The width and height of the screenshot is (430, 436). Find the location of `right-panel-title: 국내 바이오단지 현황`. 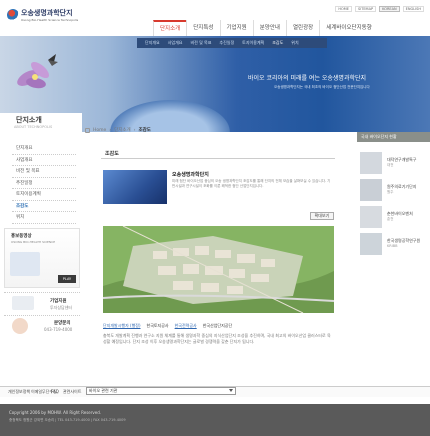

right-panel-title: 국내 바이오단지 현황 is located at coordinates (379, 136).